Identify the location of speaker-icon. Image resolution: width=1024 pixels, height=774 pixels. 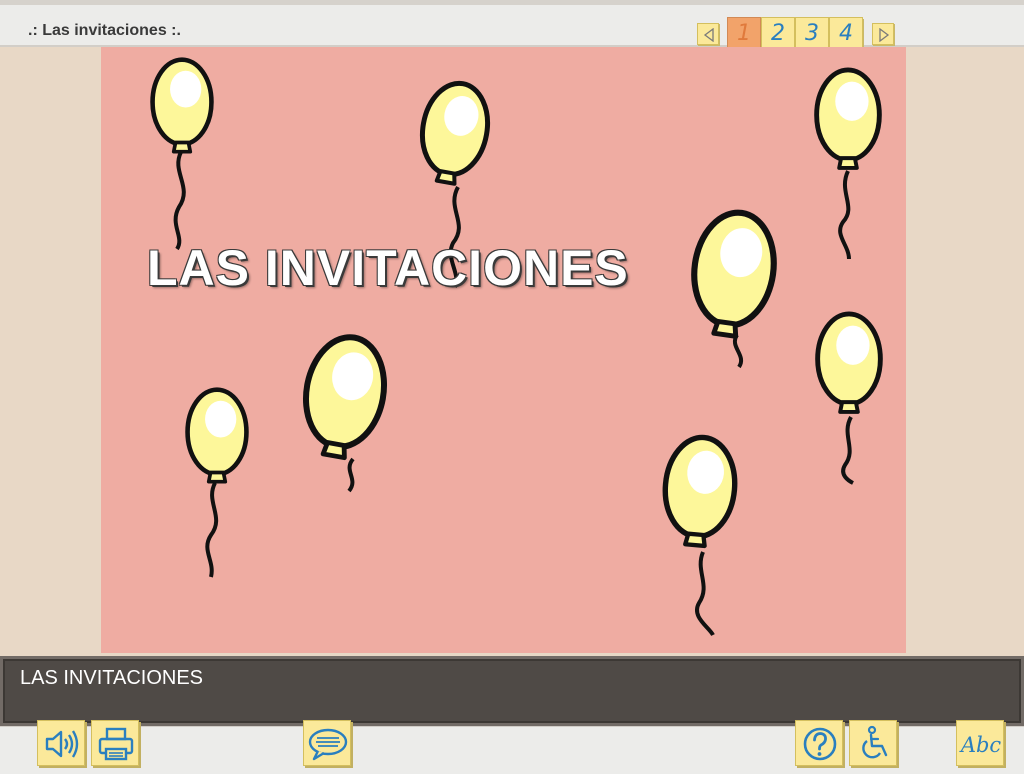
(62, 744).